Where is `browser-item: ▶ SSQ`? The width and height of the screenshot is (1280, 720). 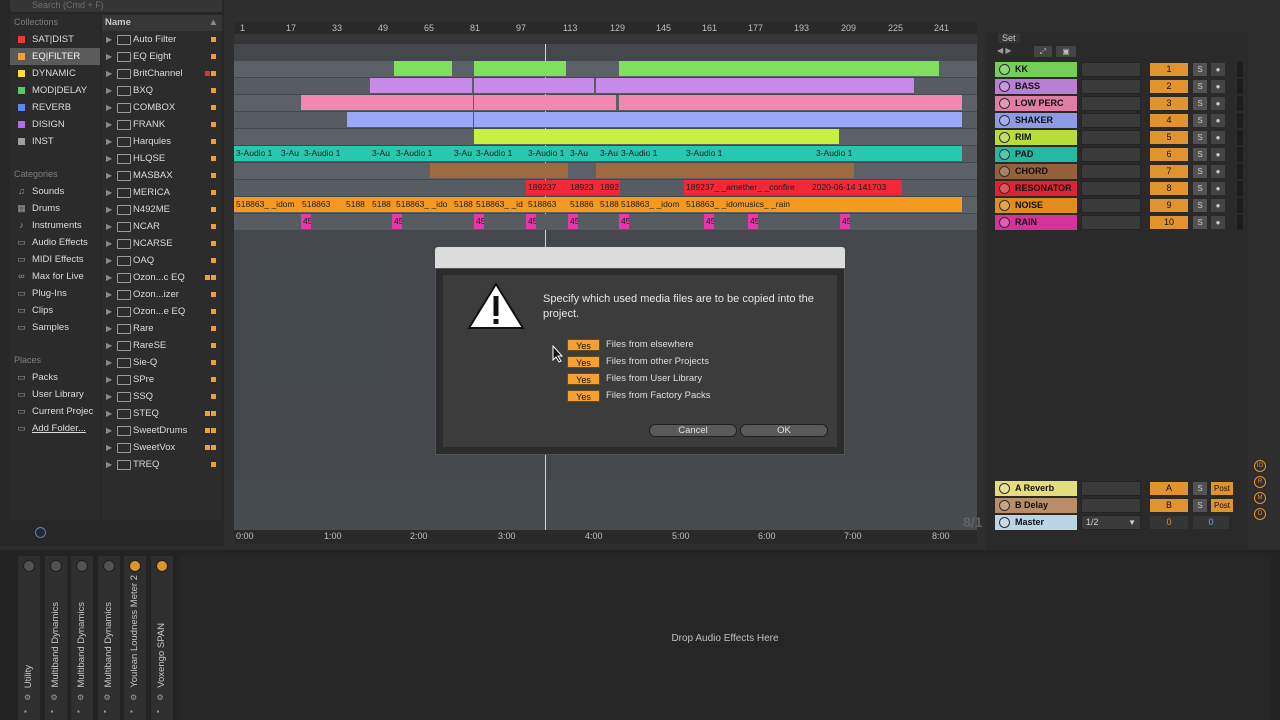
browser-item: ▶ SSQ is located at coordinates (162, 396).